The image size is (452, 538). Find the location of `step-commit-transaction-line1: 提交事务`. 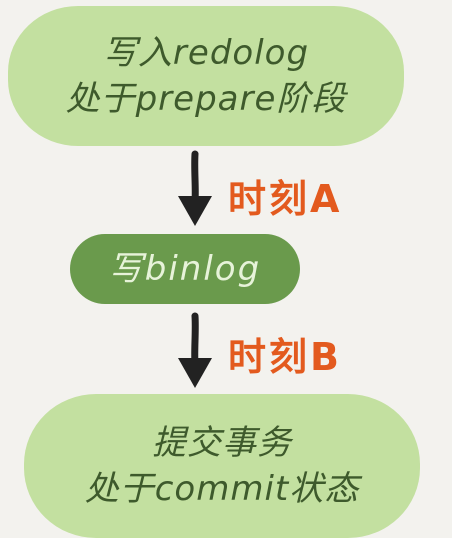

step-commit-transaction-line1: 提交事务 is located at coordinates (222, 443).